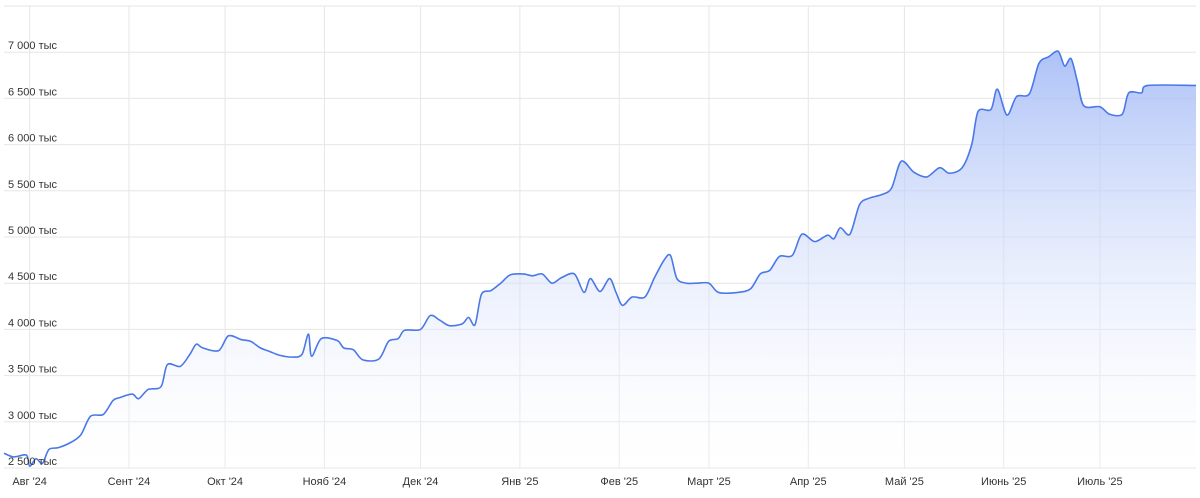  What do you see at coordinates (33, 139) in the screenshot?
I see `y-tick-label: 6 000 тыс` at bounding box center [33, 139].